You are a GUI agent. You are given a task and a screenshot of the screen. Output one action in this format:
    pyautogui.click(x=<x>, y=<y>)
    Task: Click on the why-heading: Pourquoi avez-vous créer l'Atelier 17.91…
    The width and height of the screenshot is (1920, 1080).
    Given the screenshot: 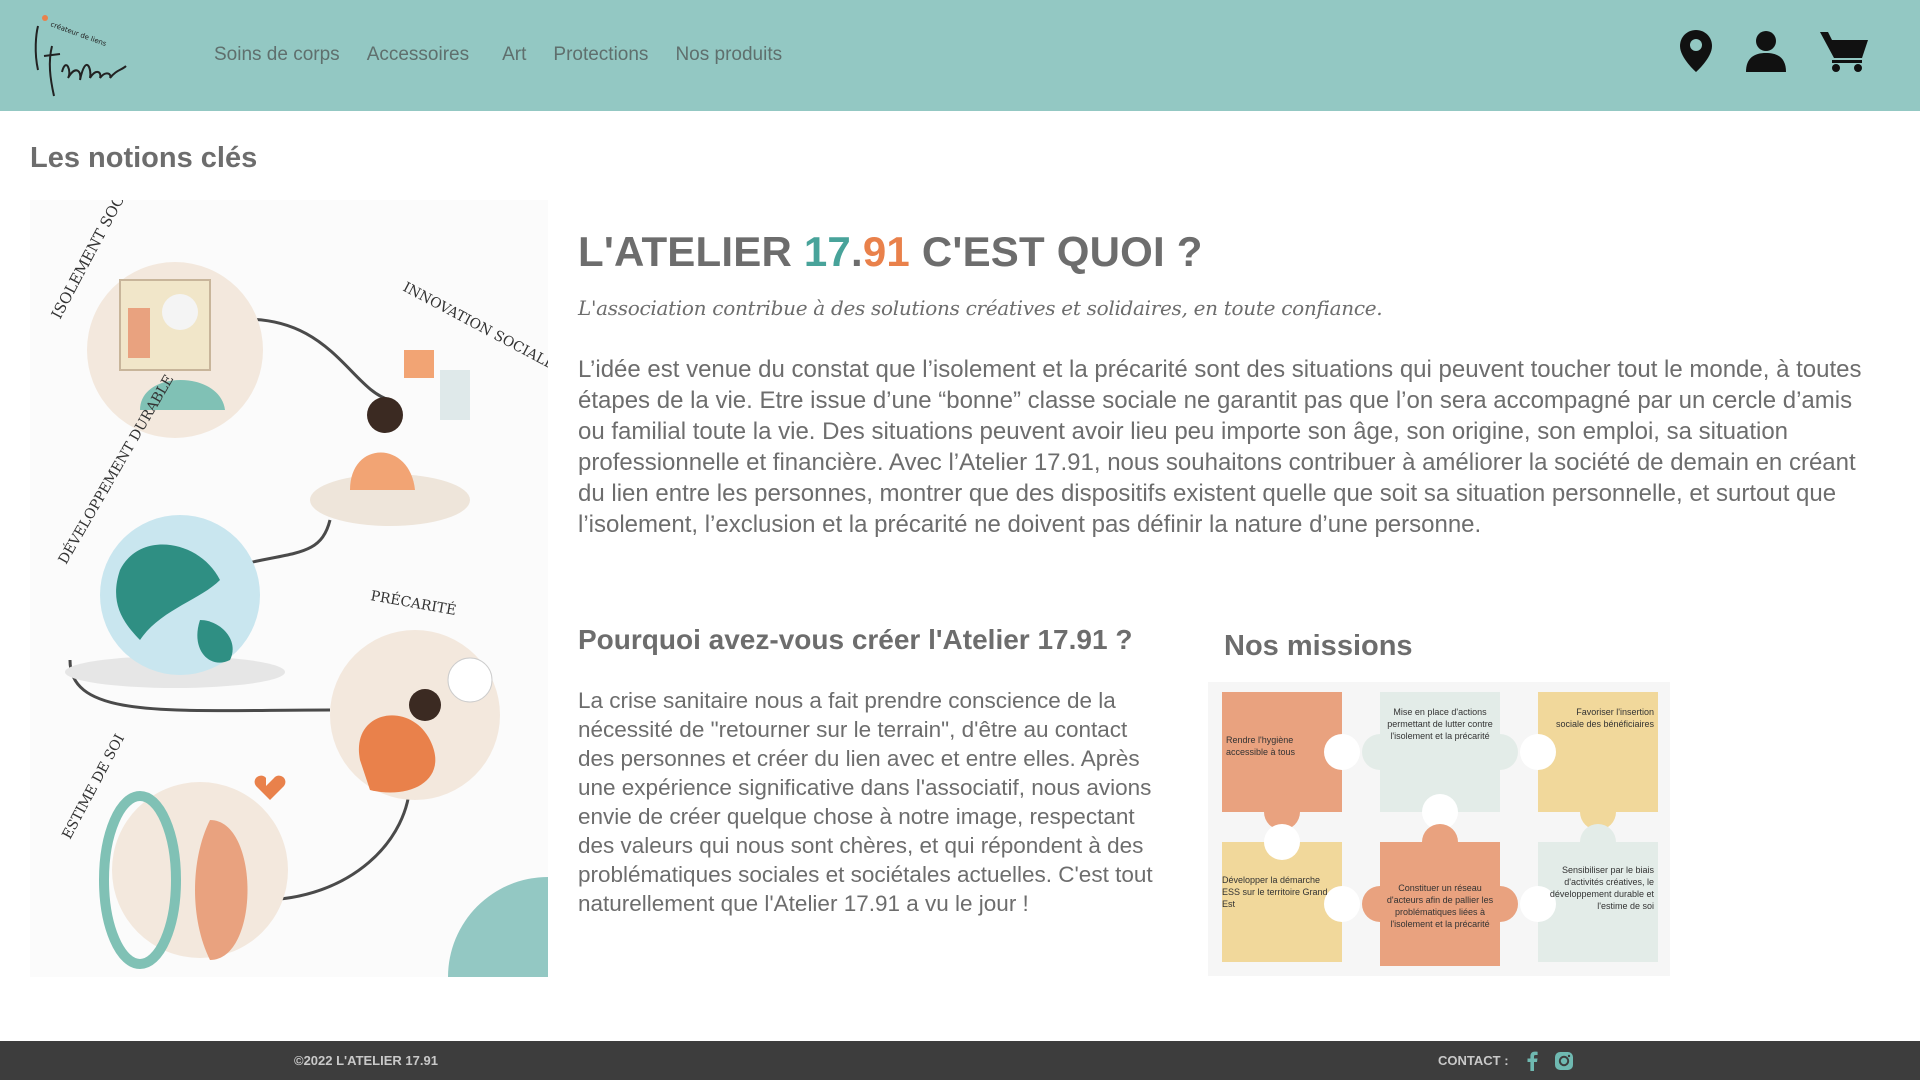 What is the action you would take?
    pyautogui.click(x=855, y=639)
    